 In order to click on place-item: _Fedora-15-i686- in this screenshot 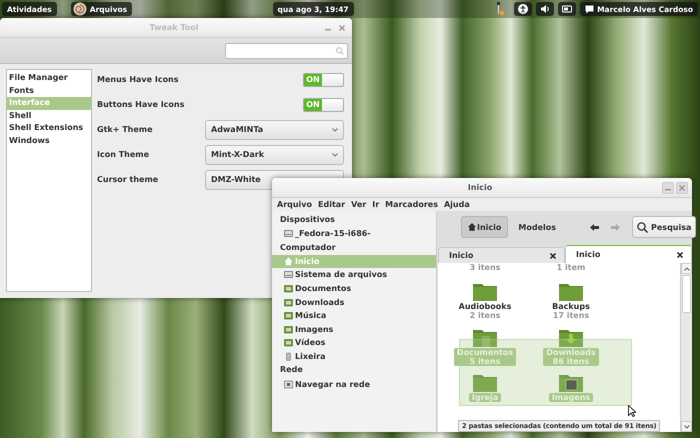, I will do `click(354, 234)`.